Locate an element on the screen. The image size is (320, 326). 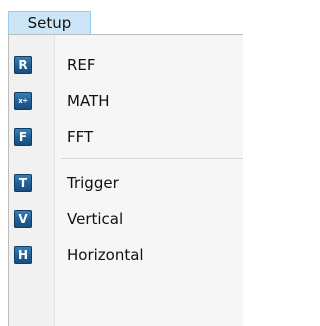
setup-menu-title: Setup is located at coordinates (49, 23).